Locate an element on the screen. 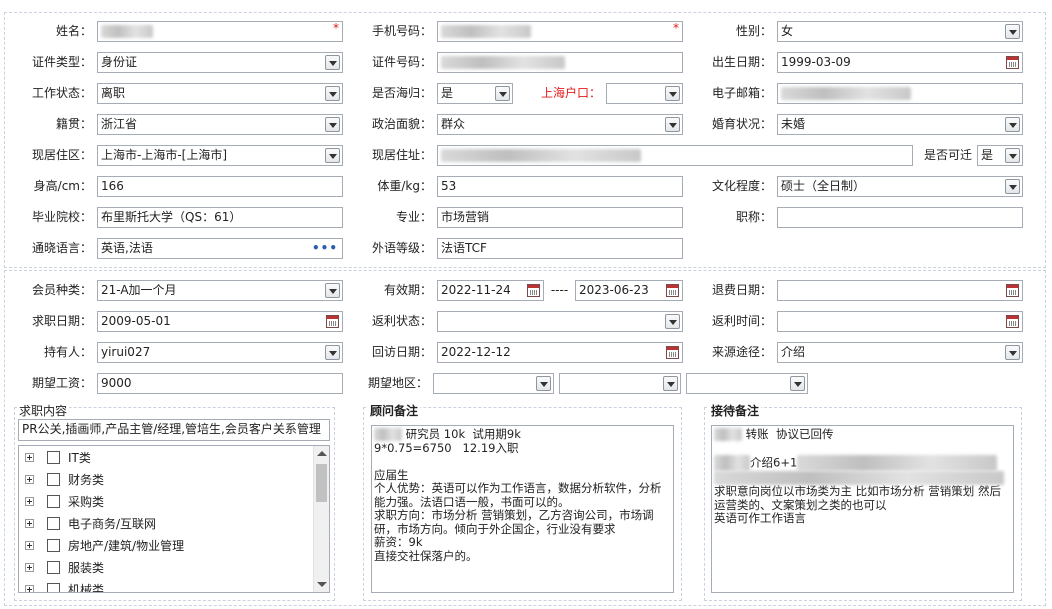 The width and height of the screenshot is (1052, 609). birth-date-input: 1999-03-09 is located at coordinates (900, 62).